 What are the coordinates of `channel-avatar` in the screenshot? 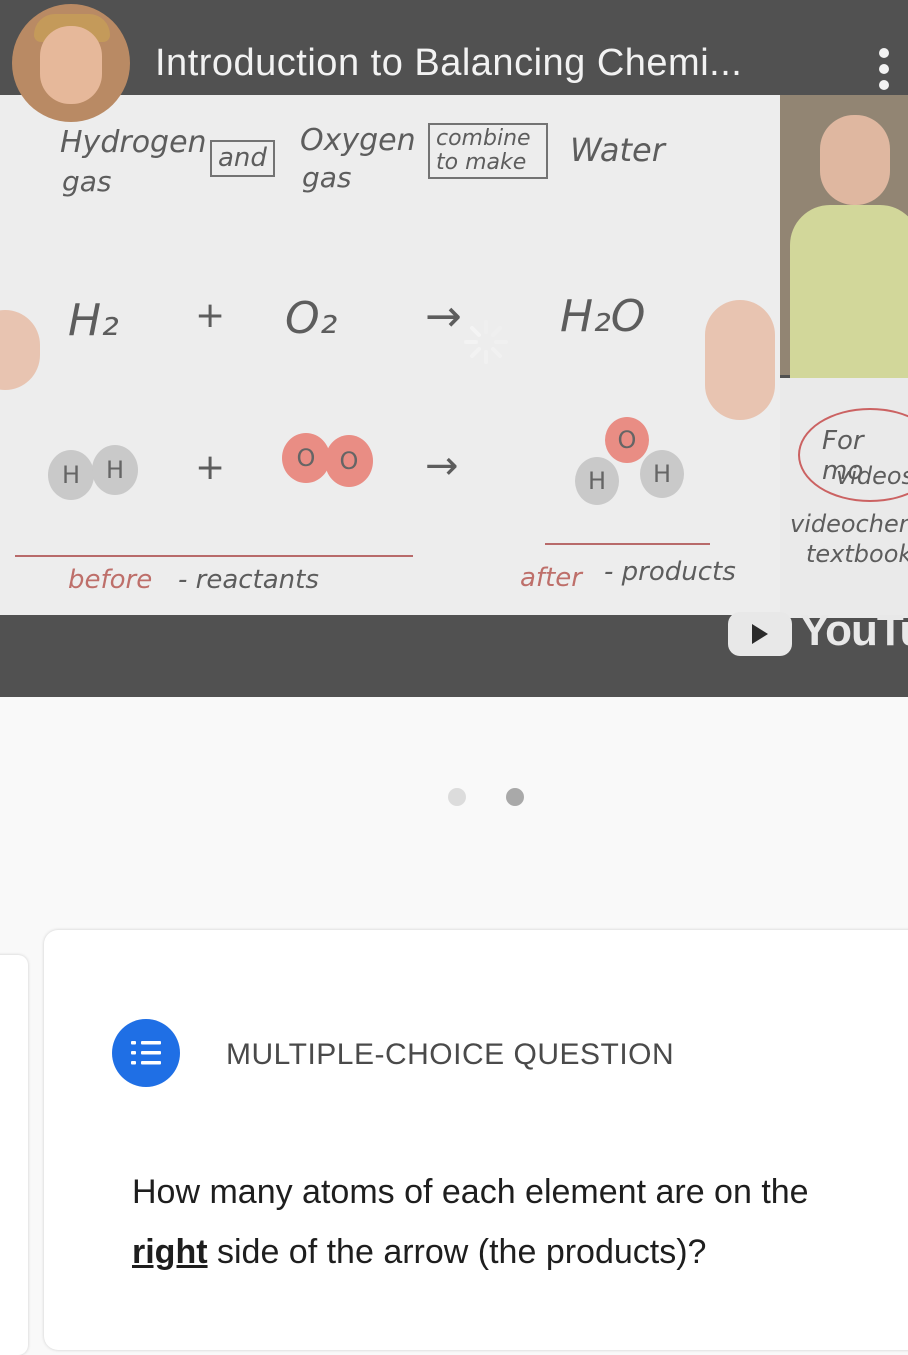 It's located at (71, 63).